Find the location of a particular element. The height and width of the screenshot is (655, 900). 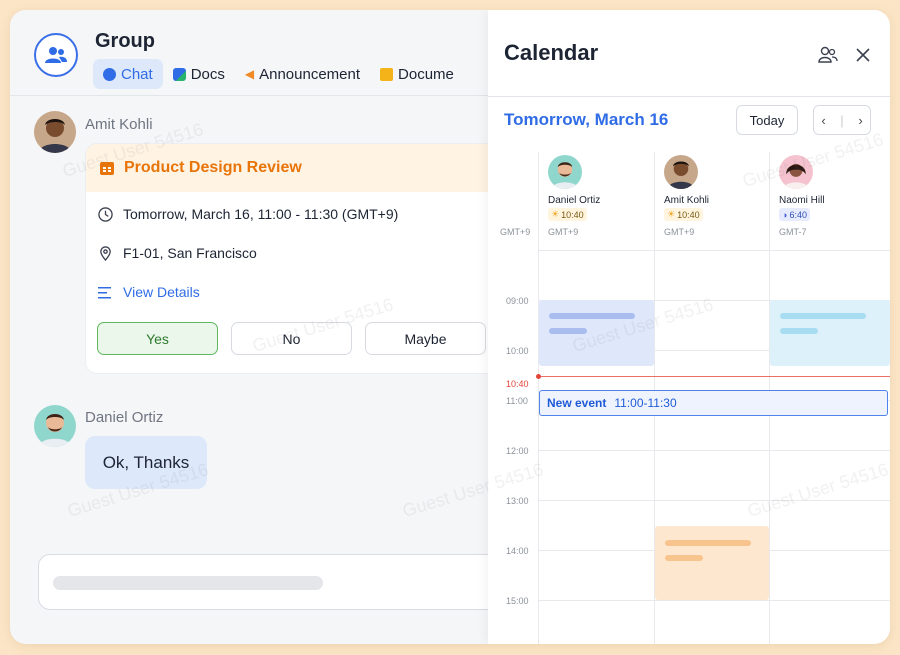

hour-label: 12:00 is located at coordinates (517, 451).